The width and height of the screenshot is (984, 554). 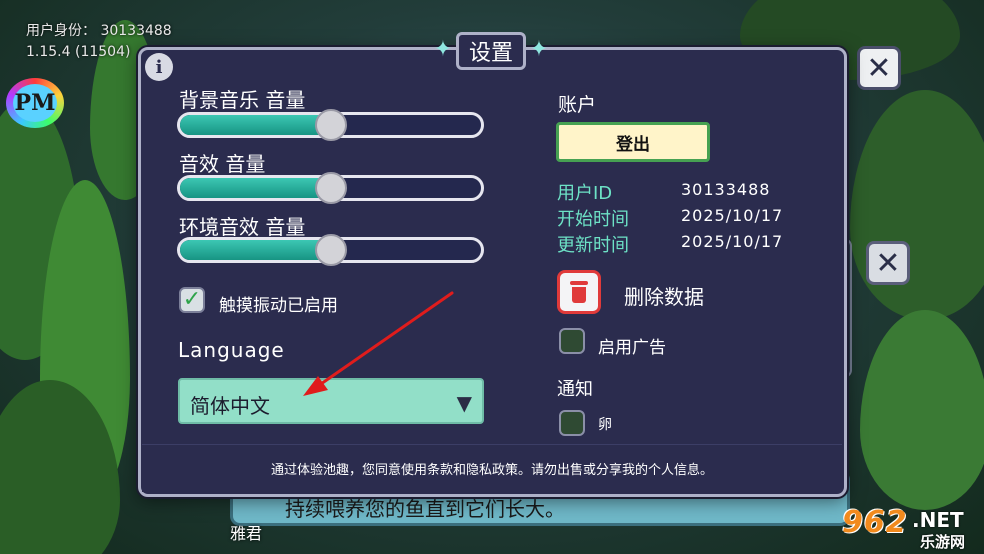 What do you see at coordinates (242, 100) in the screenshot?
I see `music-volume-label: 背景音乐 音量` at bounding box center [242, 100].